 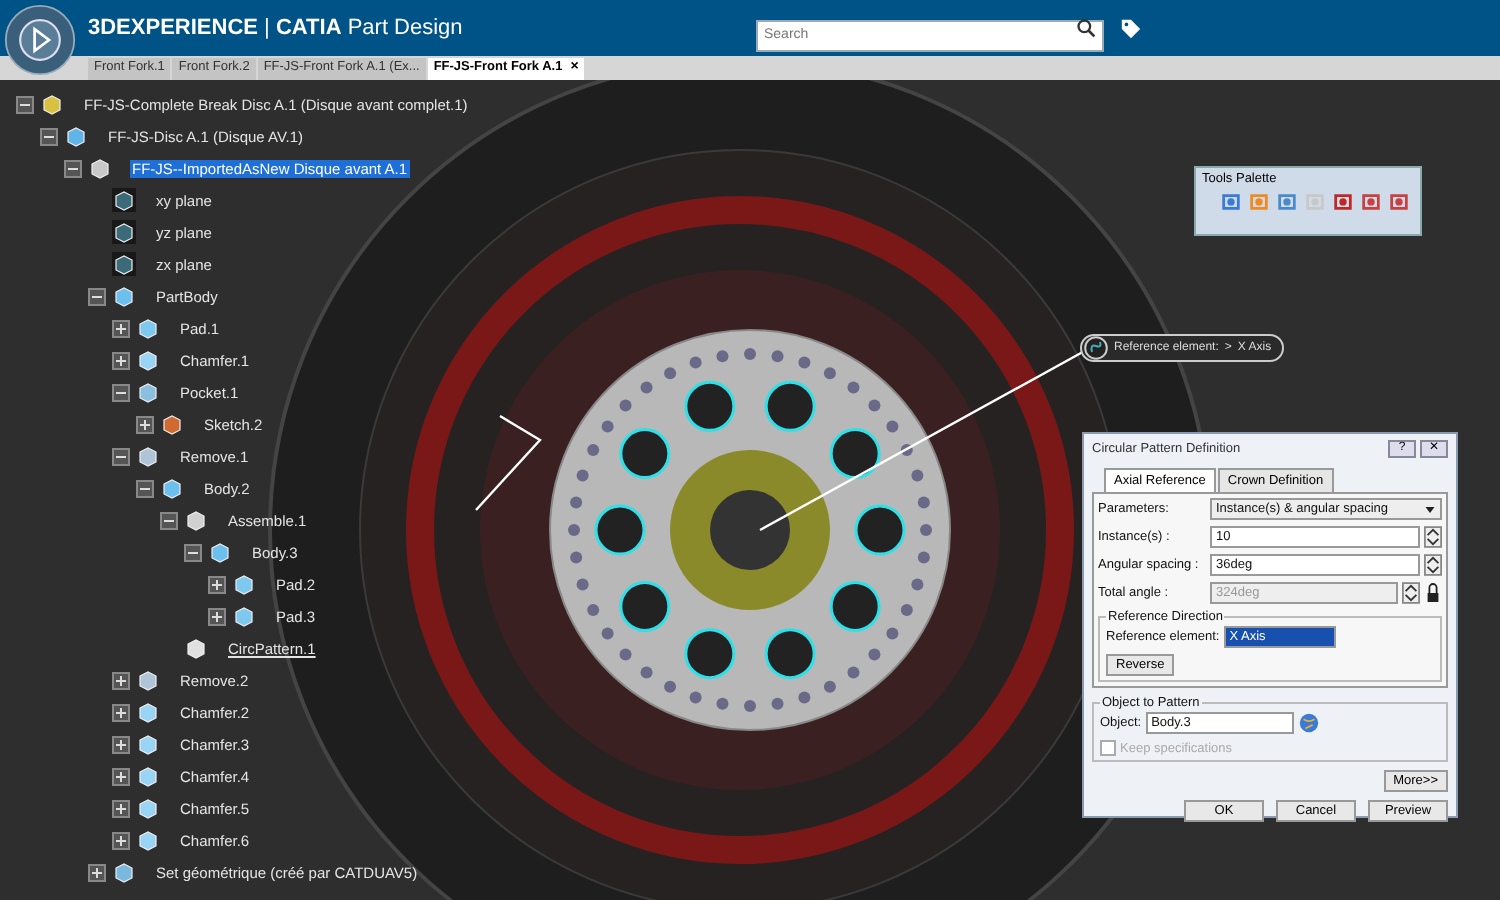 I want to click on globe-icon, so click(x=1308, y=723).